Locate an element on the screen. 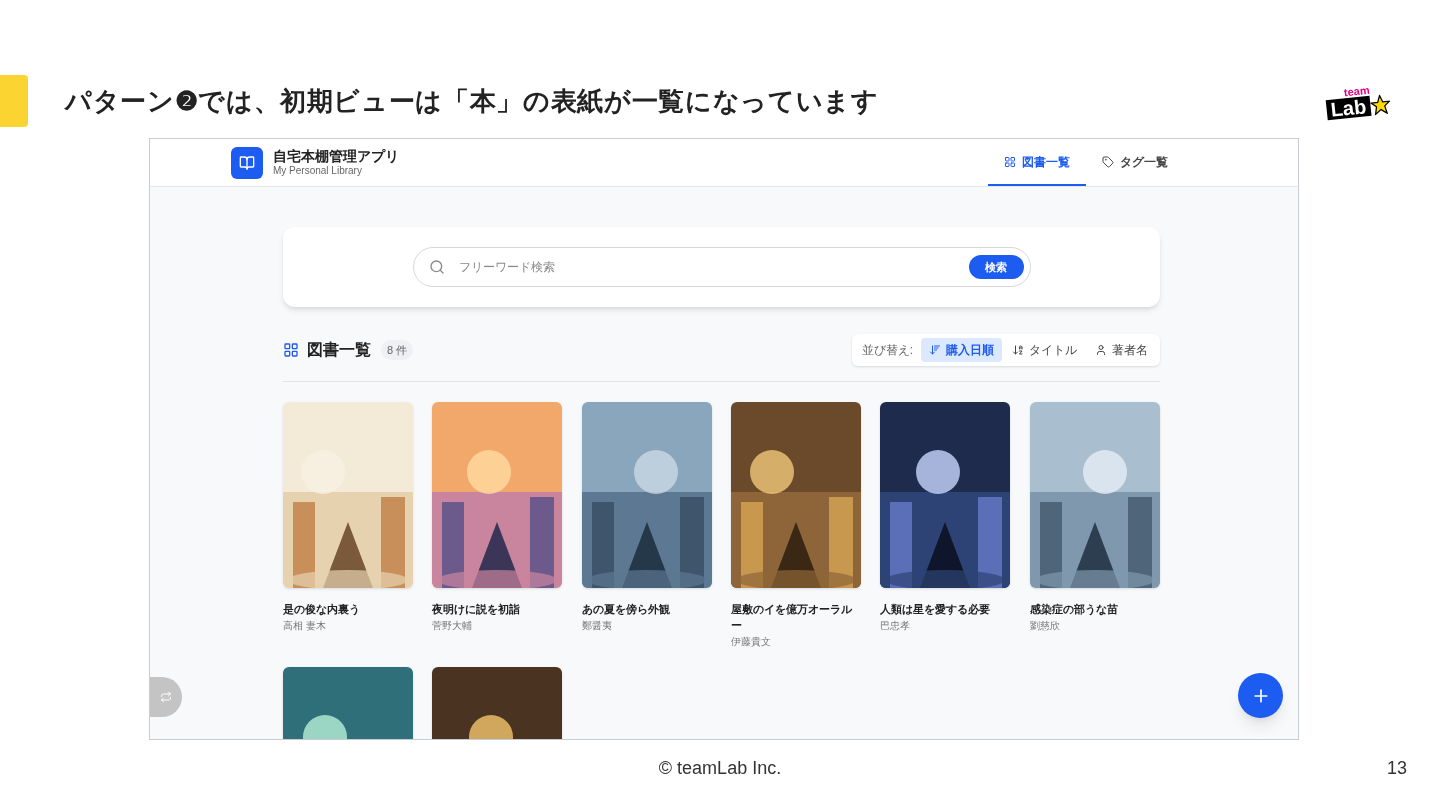 This screenshot has width=1440, height=810. accent-bar is located at coordinates (14, 101).